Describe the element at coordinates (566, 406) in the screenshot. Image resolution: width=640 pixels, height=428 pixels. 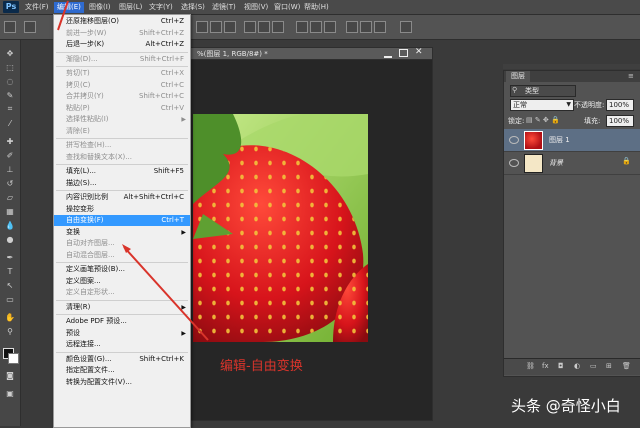
I see `watermark: 头条 @奇怪小白` at that location.